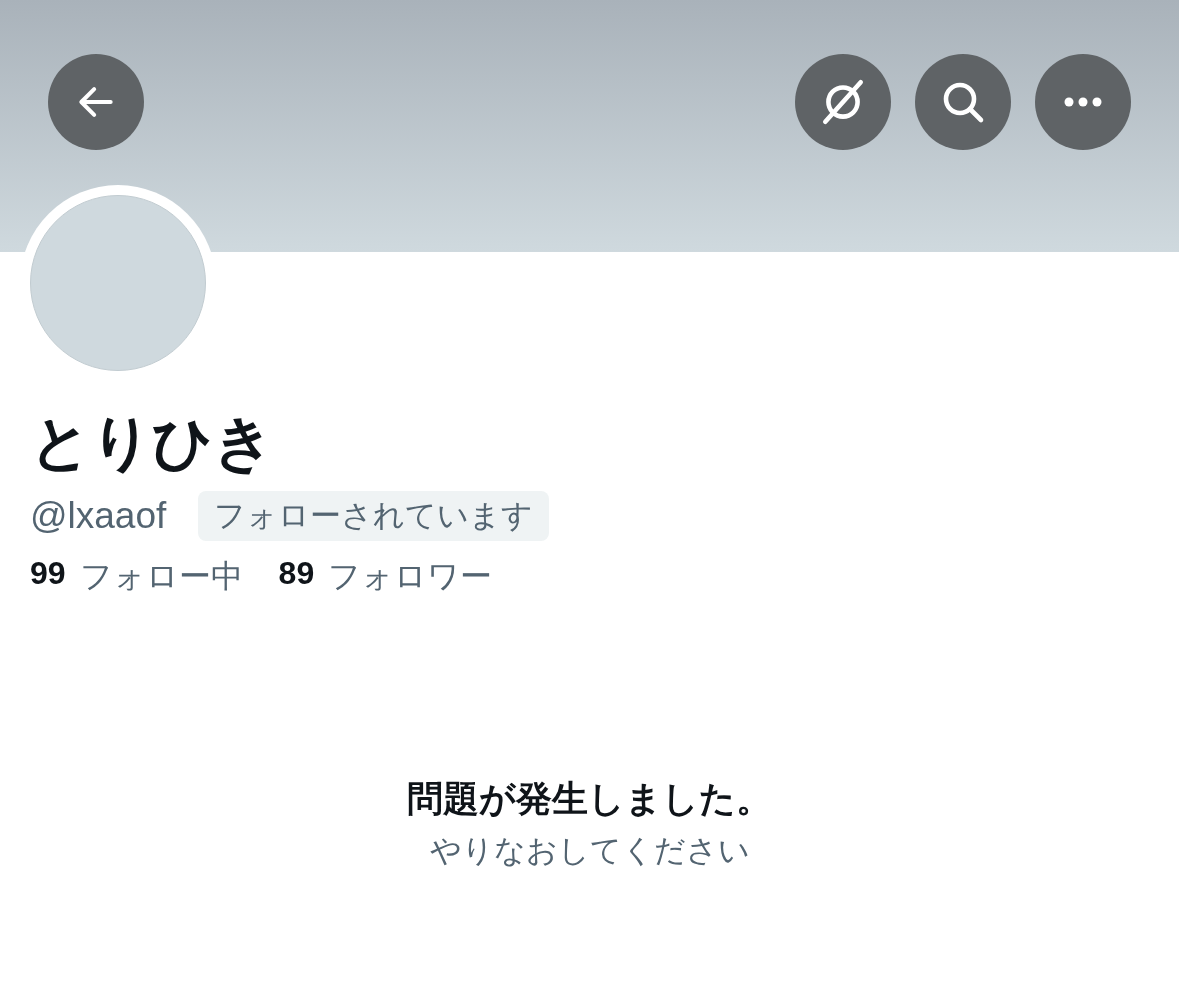 The height and width of the screenshot is (994, 1179). I want to click on follows-you-badge: フォローされています, so click(374, 516).